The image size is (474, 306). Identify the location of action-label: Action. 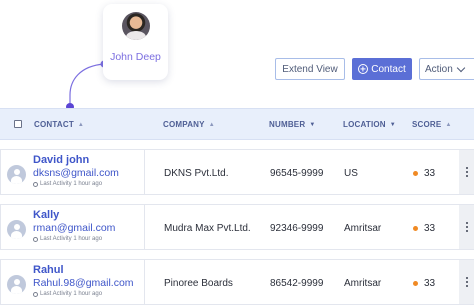
(439, 69).